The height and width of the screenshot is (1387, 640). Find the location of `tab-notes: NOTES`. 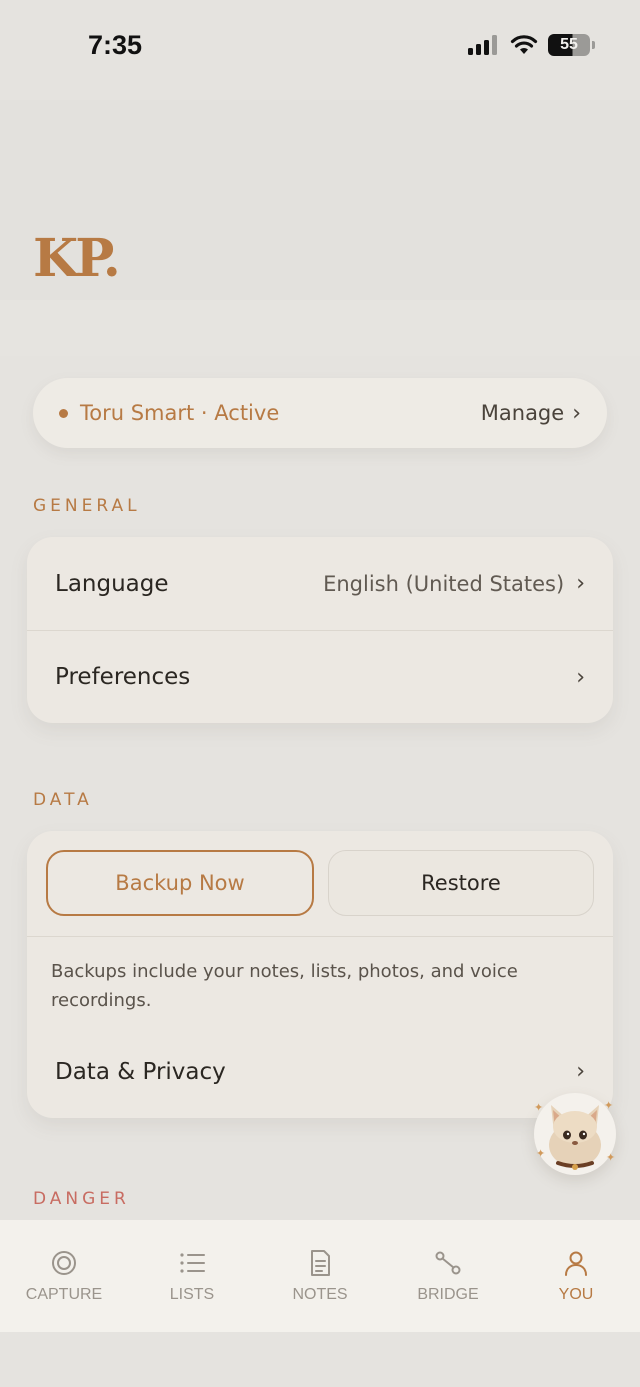

tab-notes: NOTES is located at coordinates (320, 1276).